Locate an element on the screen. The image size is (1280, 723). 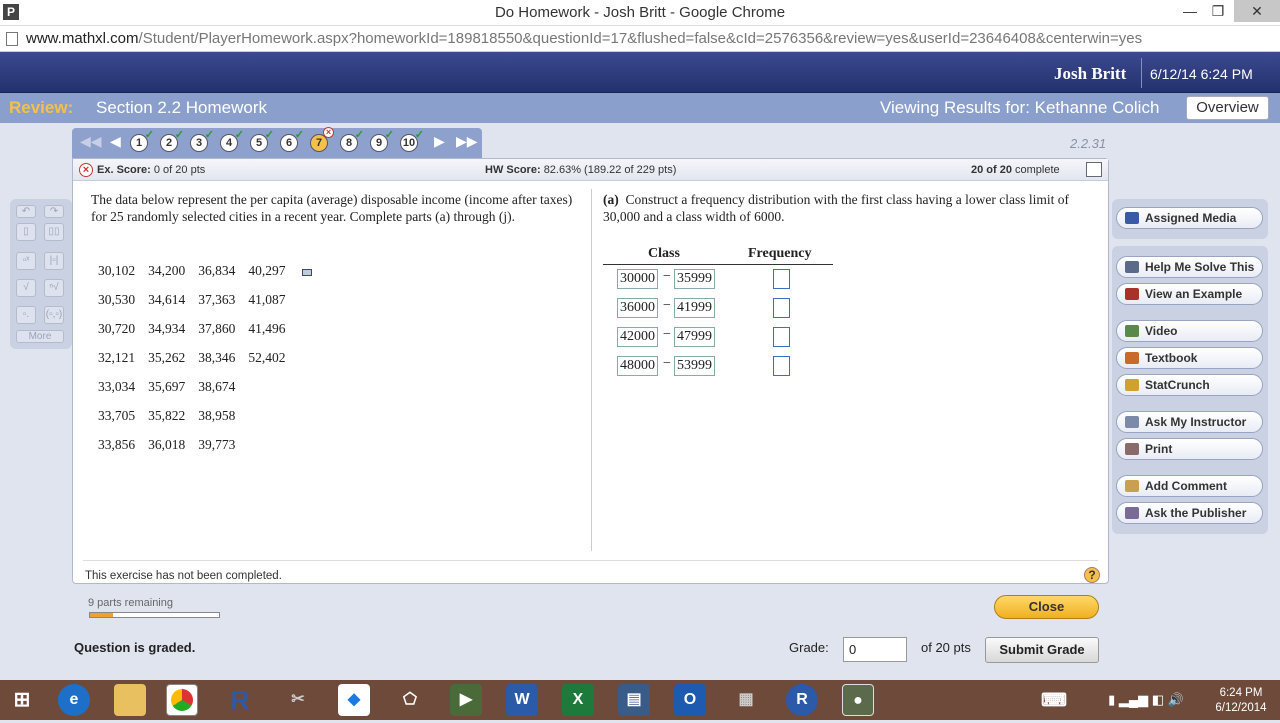
file-explorer-icon is located at coordinates (130, 700).